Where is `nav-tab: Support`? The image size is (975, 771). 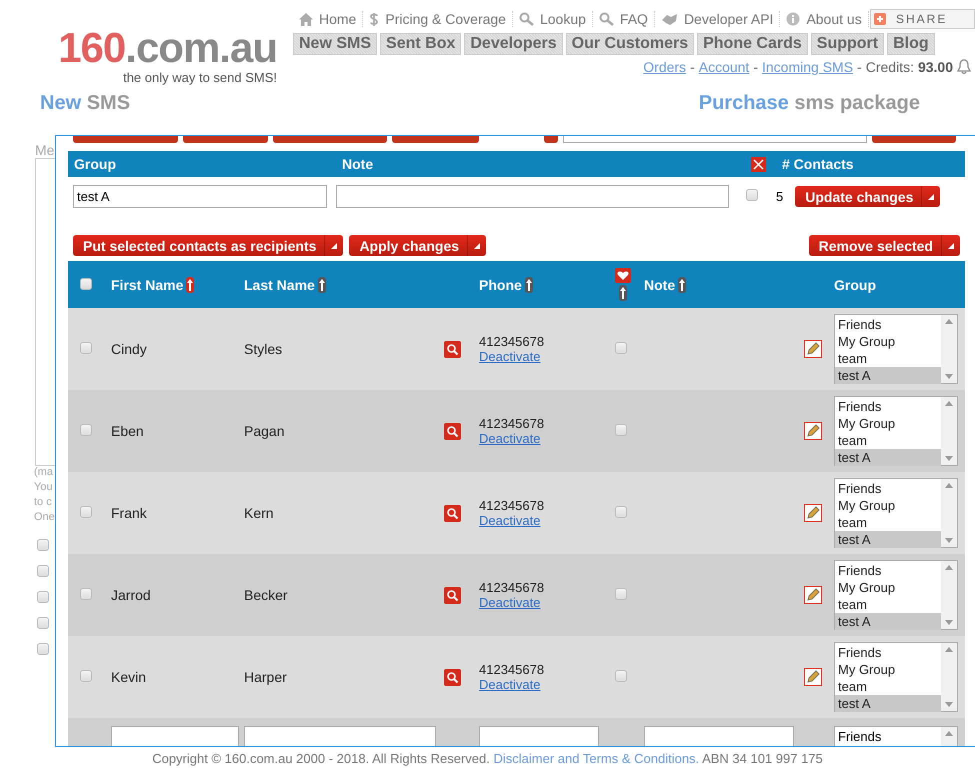
nav-tab: Support is located at coordinates (847, 44).